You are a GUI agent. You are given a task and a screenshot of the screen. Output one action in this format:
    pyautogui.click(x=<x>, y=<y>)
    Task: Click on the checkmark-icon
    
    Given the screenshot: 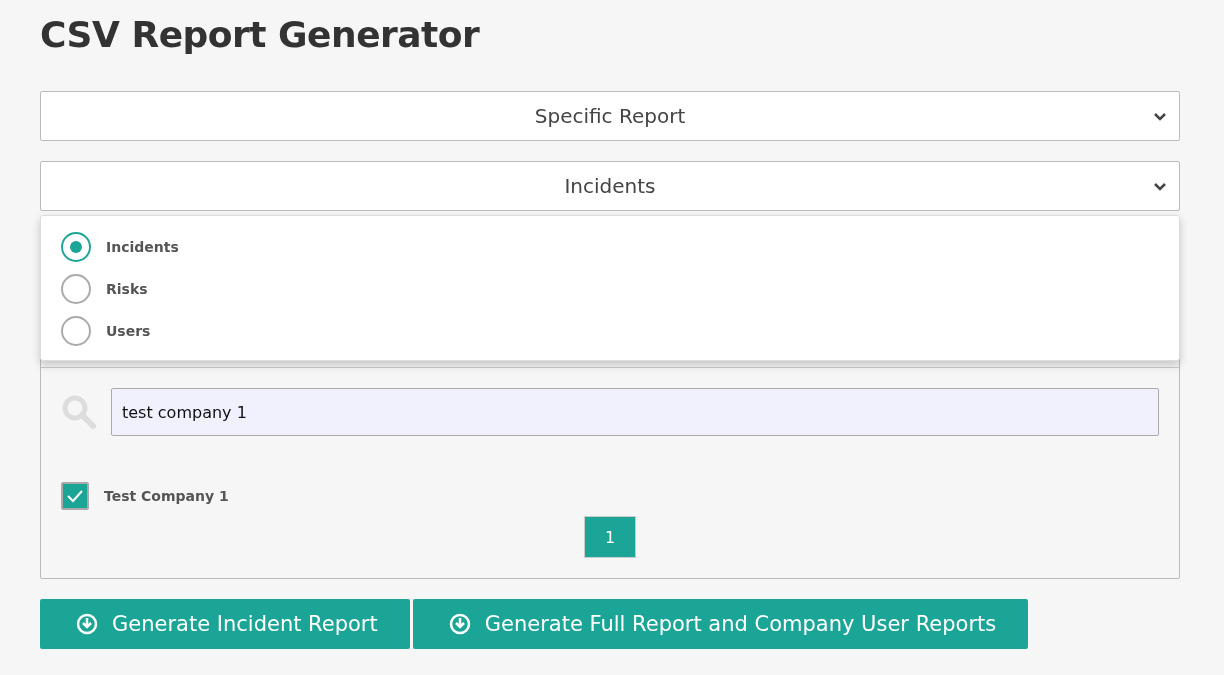 What is the action you would take?
    pyautogui.click(x=75, y=496)
    